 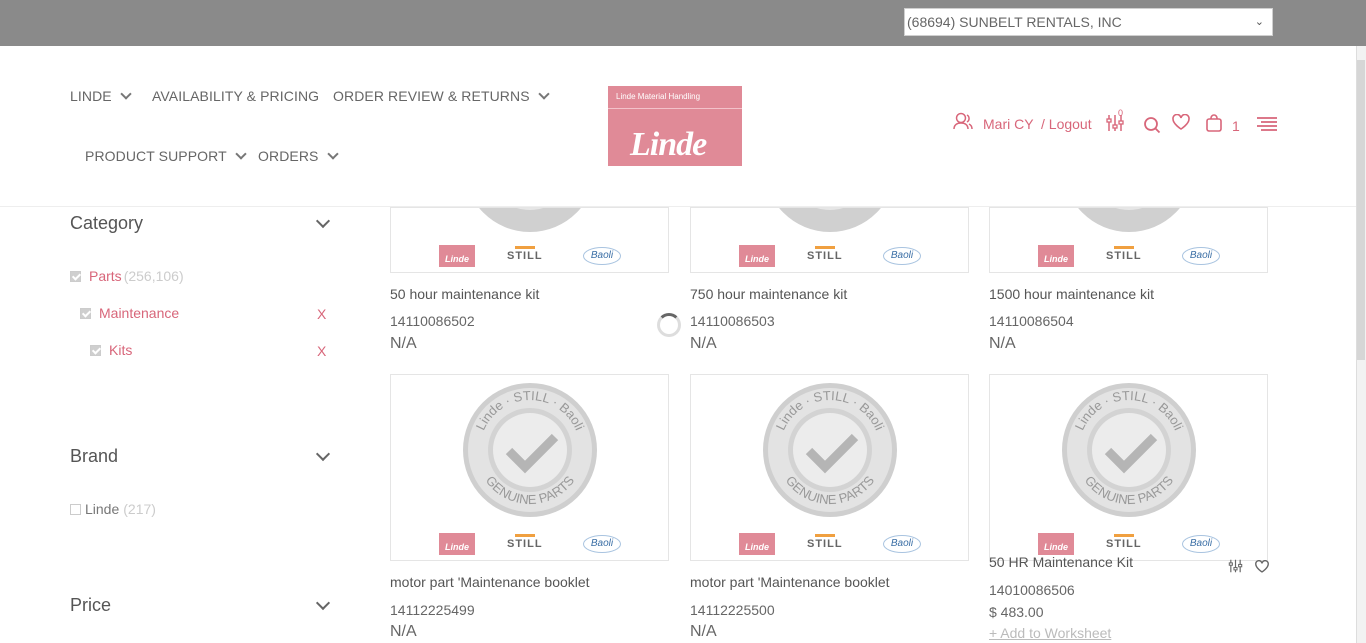 I want to click on chevron-down-icon: ⌄, so click(x=1259, y=22).